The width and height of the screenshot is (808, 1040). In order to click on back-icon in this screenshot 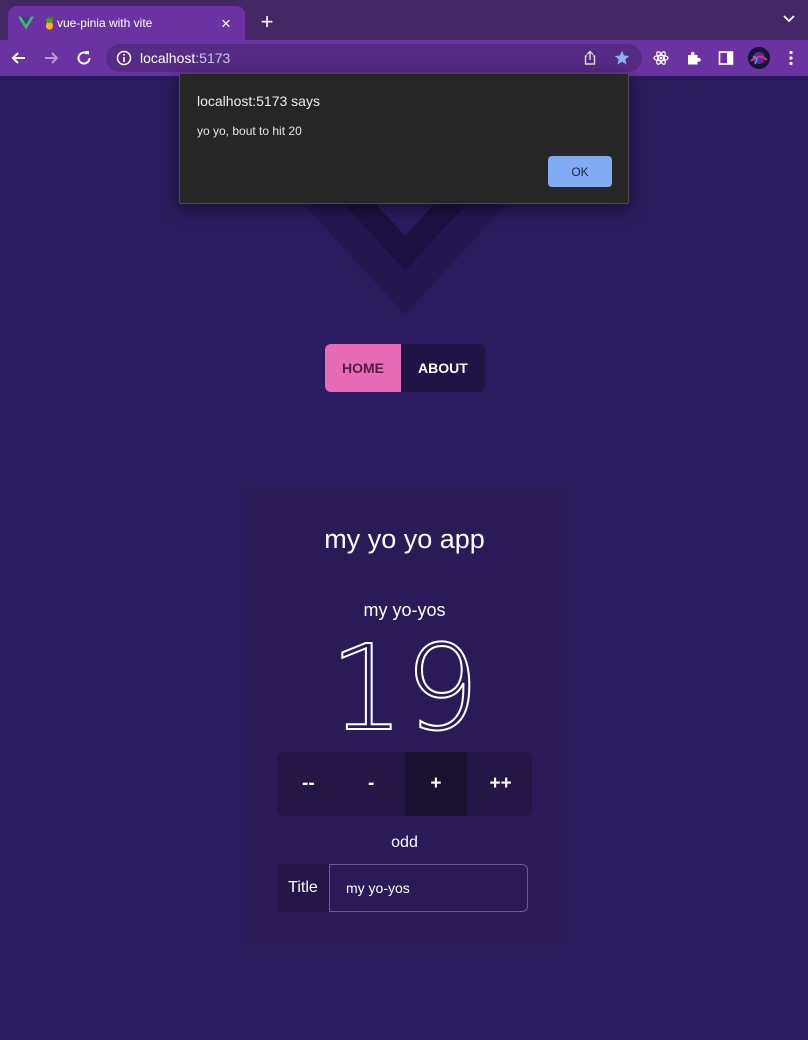, I will do `click(18, 58)`.